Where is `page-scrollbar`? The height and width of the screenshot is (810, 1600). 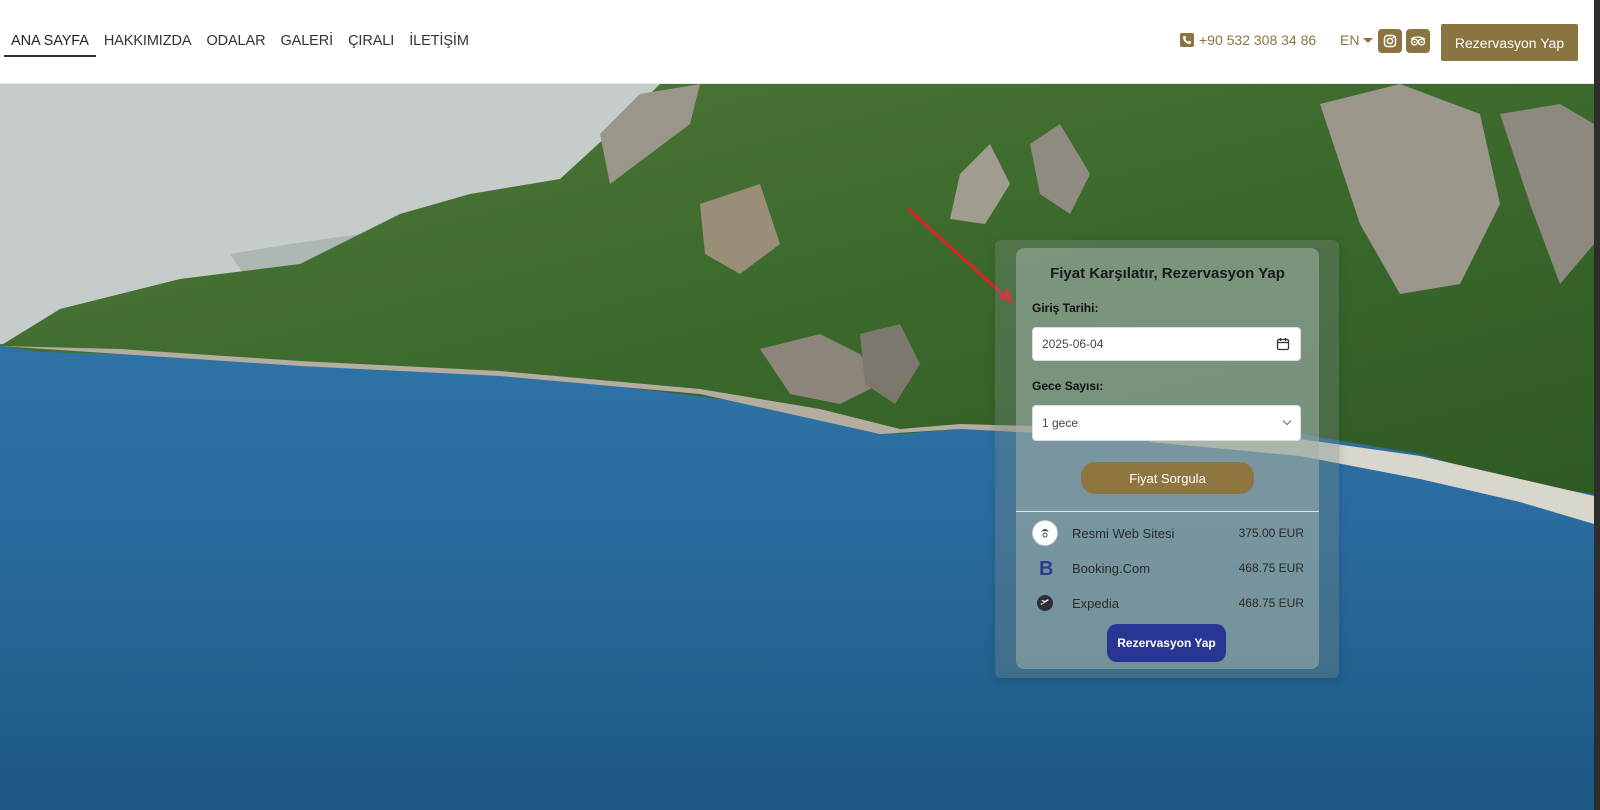 page-scrollbar is located at coordinates (1597, 405).